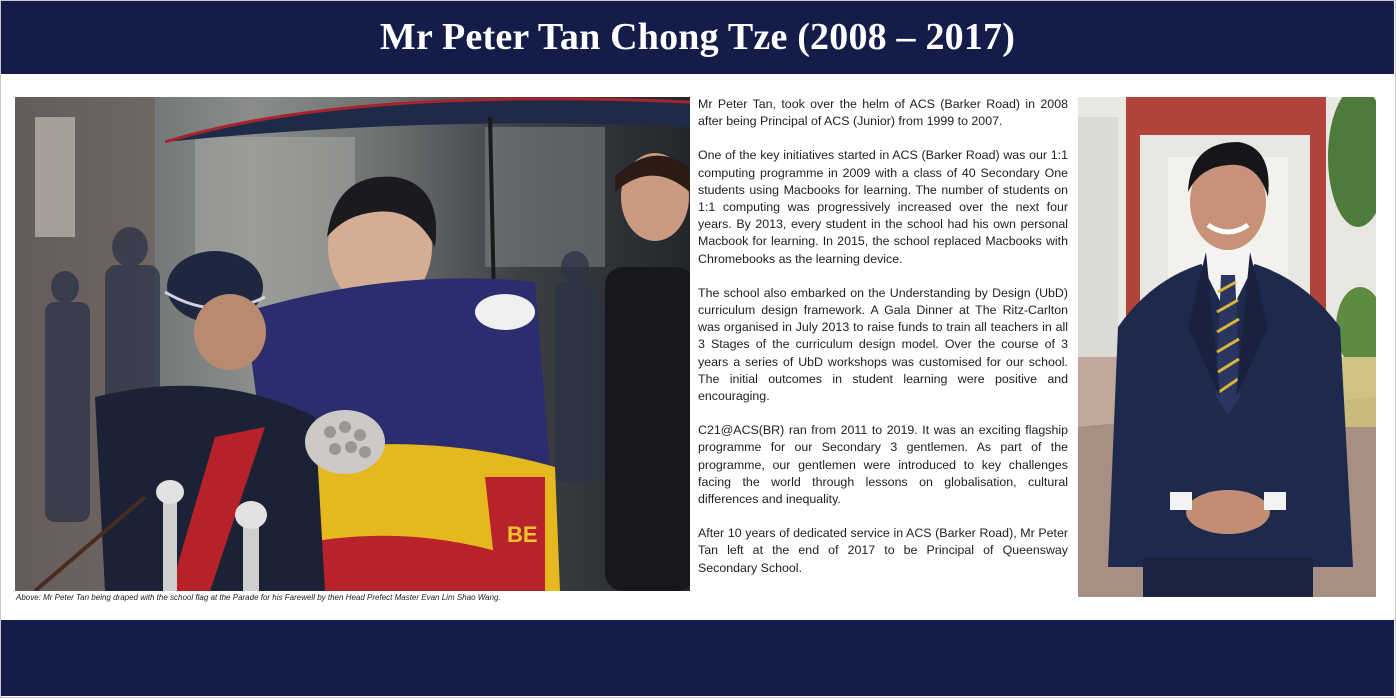 This screenshot has height=698, width=1396. Describe the element at coordinates (697, 658) in the screenshot. I see `footer-banner` at that location.